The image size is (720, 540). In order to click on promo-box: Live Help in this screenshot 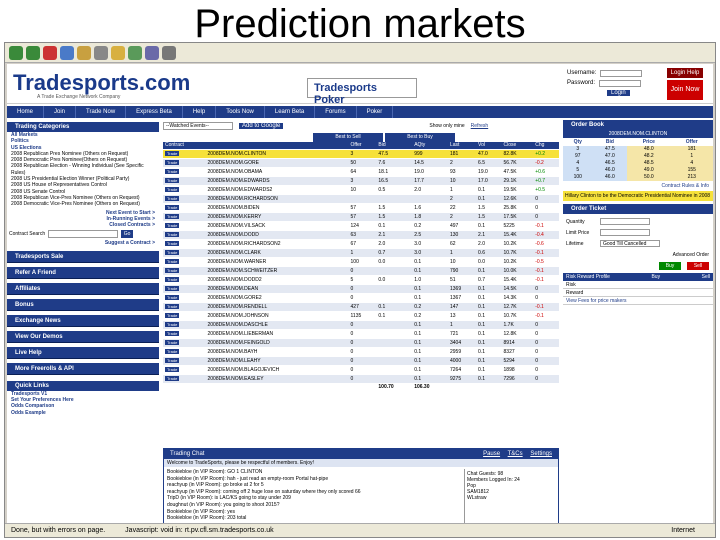, I will do `click(83, 352)`.